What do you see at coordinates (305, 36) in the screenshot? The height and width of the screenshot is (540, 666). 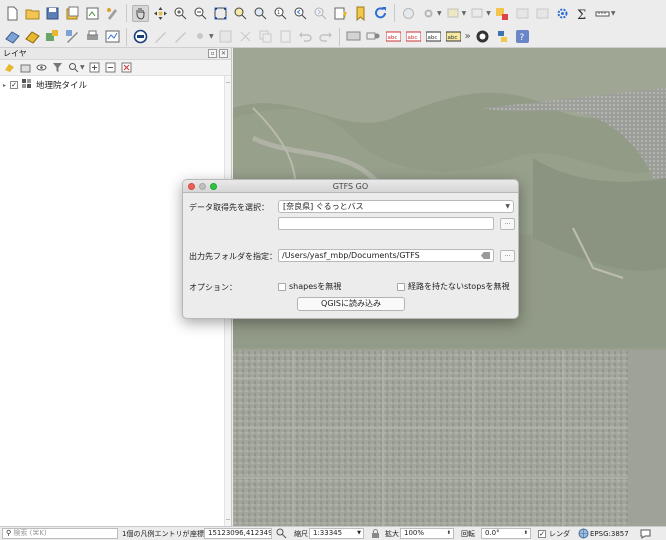 I see `undo-icon` at bounding box center [305, 36].